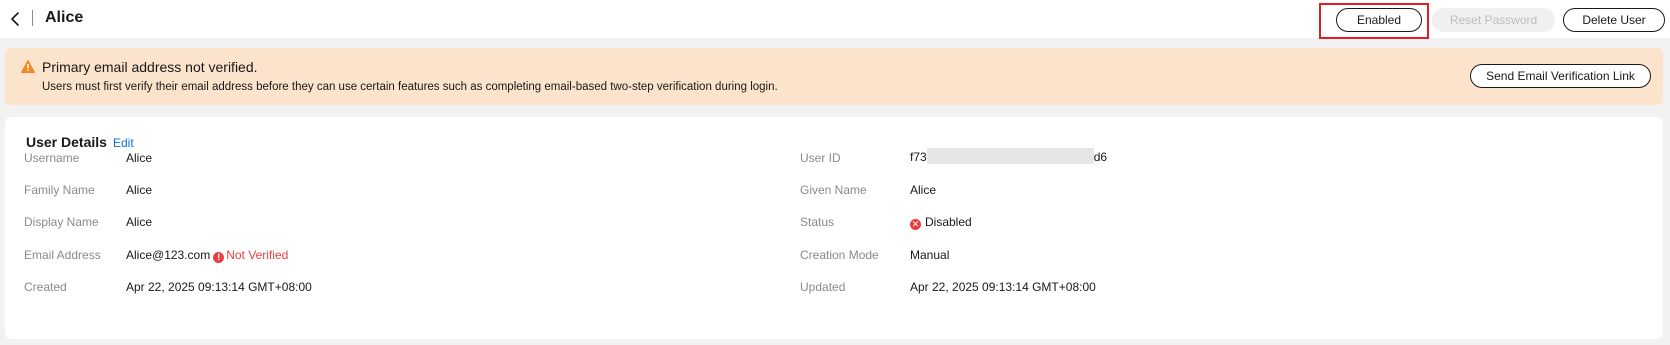  What do you see at coordinates (66, 142) in the screenshot?
I see `section-title: User Details` at bounding box center [66, 142].